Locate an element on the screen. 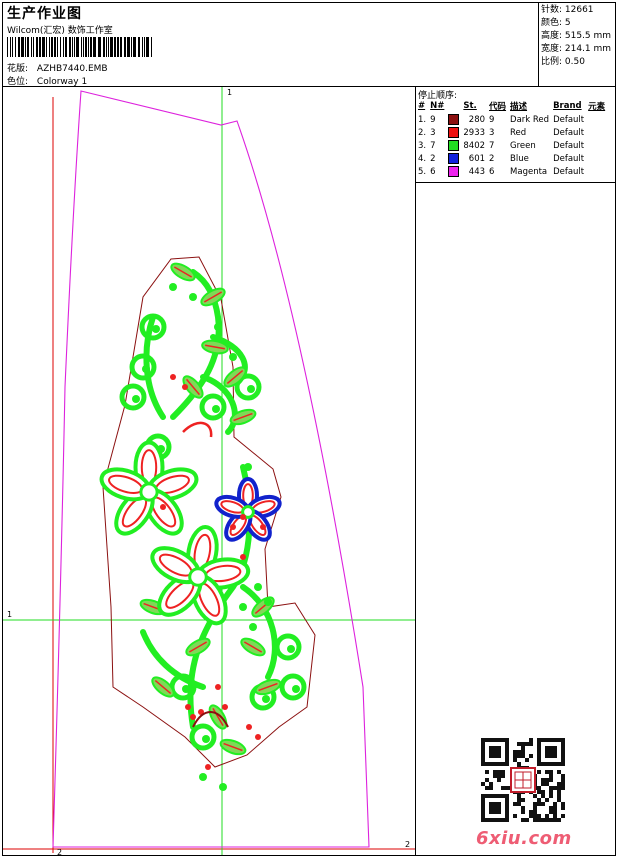  row-stitches: 8402 is located at coordinates (474, 145).